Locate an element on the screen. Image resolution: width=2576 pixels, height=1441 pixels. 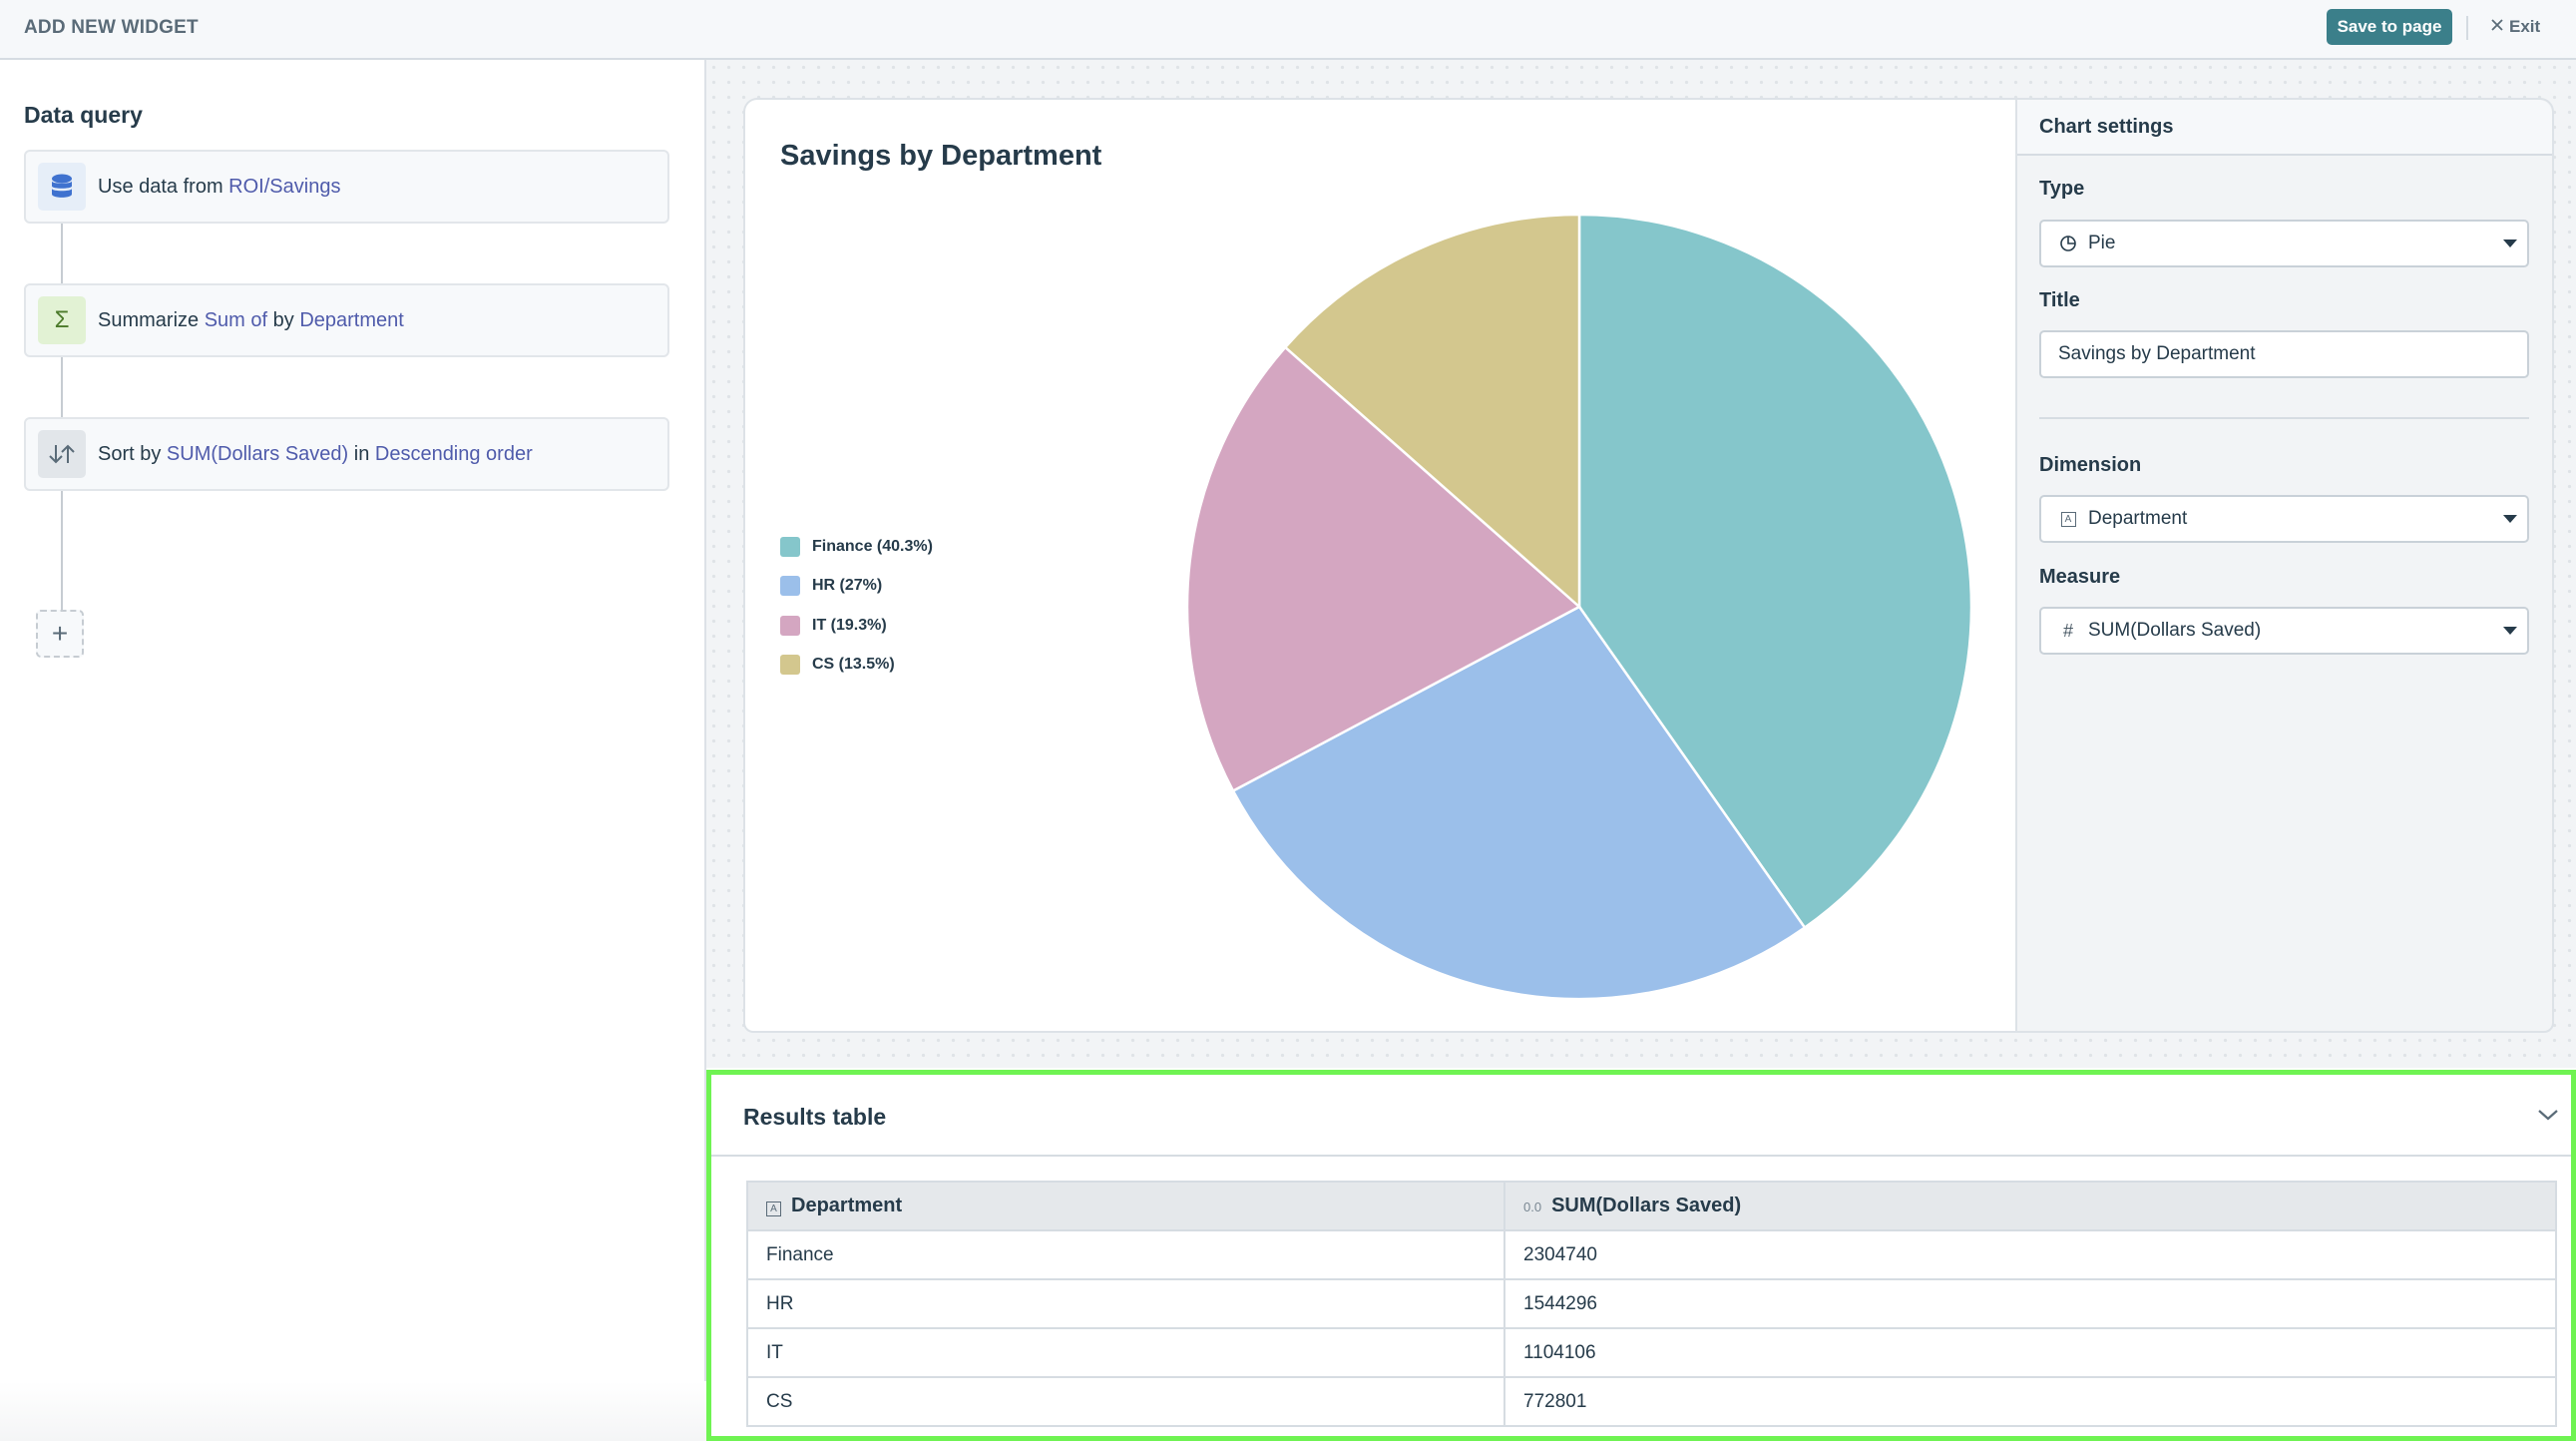
add-step-button: + is located at coordinates (60, 634).